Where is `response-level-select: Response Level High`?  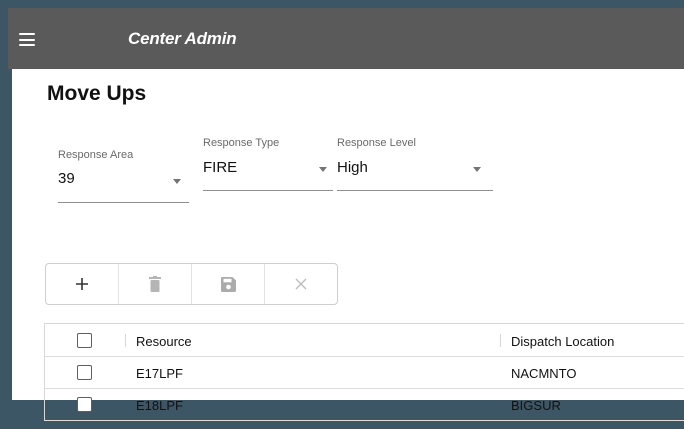
response-level-select: Response Level High is located at coordinates (415, 163).